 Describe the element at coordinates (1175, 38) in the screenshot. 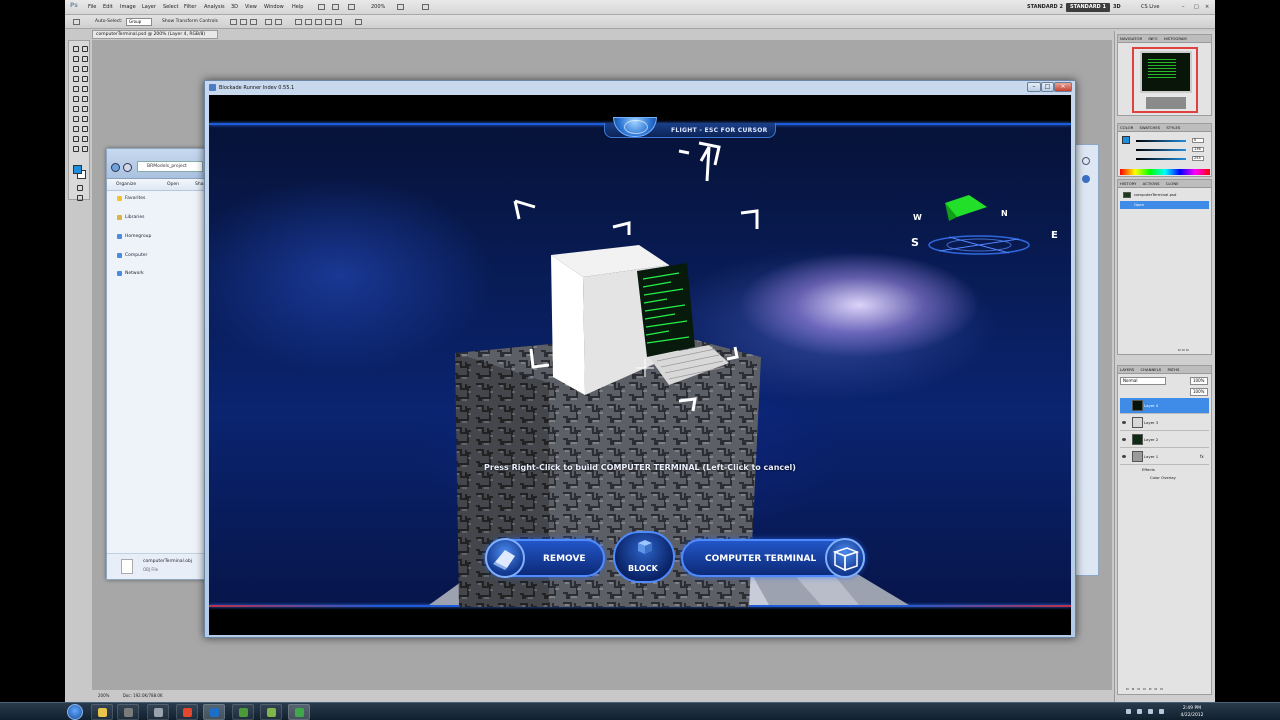

I see `tab-histogram: HISTOGRAM` at that location.